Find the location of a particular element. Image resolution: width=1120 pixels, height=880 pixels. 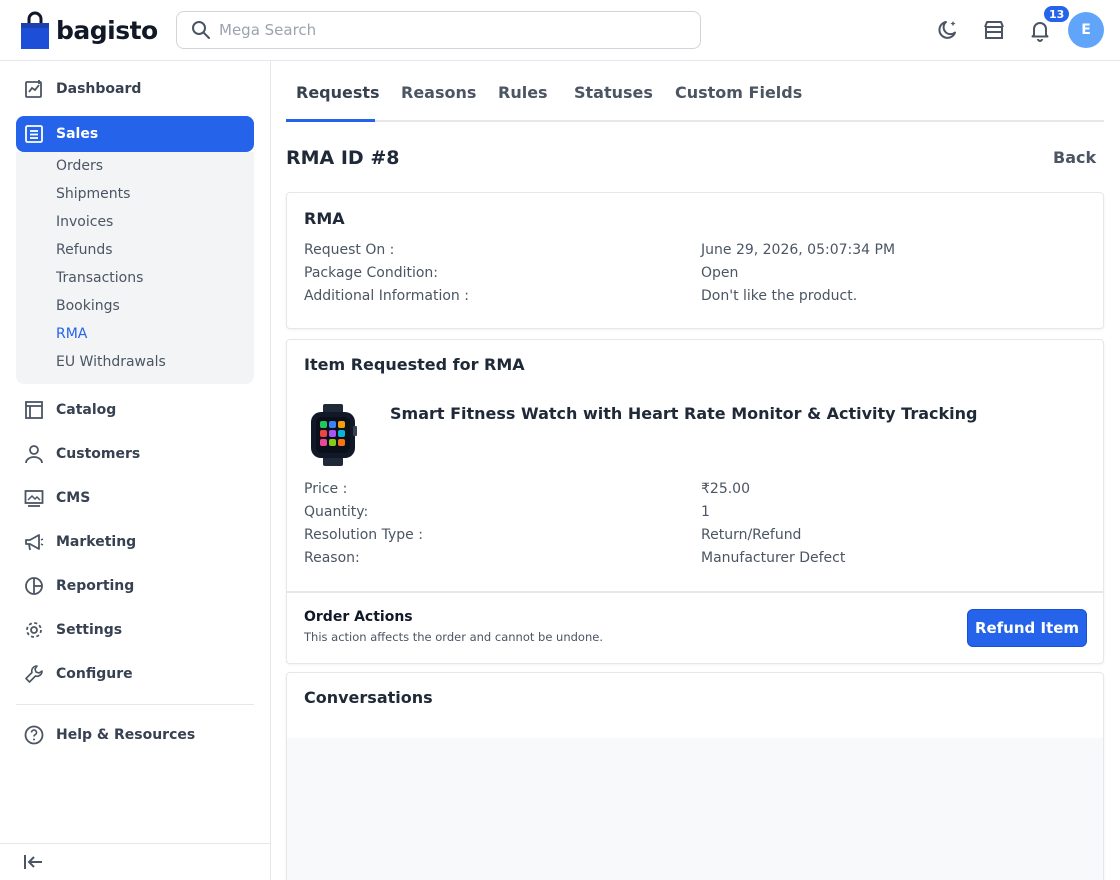

sidebar-item-cms: CMS is located at coordinates (135, 498).